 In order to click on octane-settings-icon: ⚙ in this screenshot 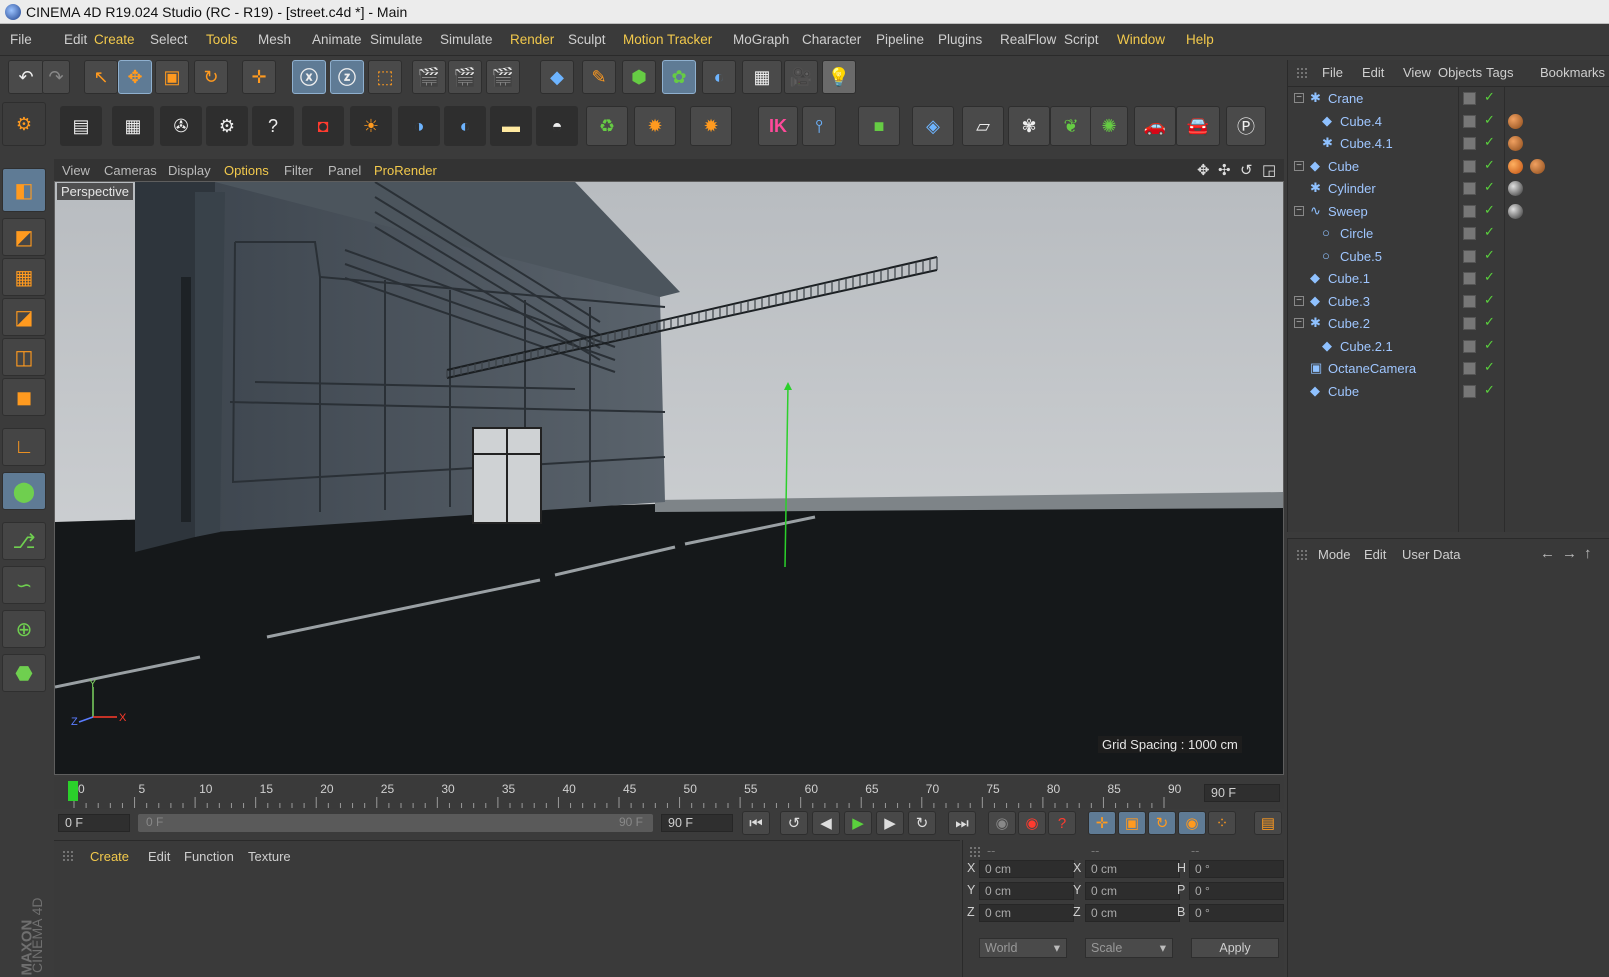, I will do `click(227, 126)`.